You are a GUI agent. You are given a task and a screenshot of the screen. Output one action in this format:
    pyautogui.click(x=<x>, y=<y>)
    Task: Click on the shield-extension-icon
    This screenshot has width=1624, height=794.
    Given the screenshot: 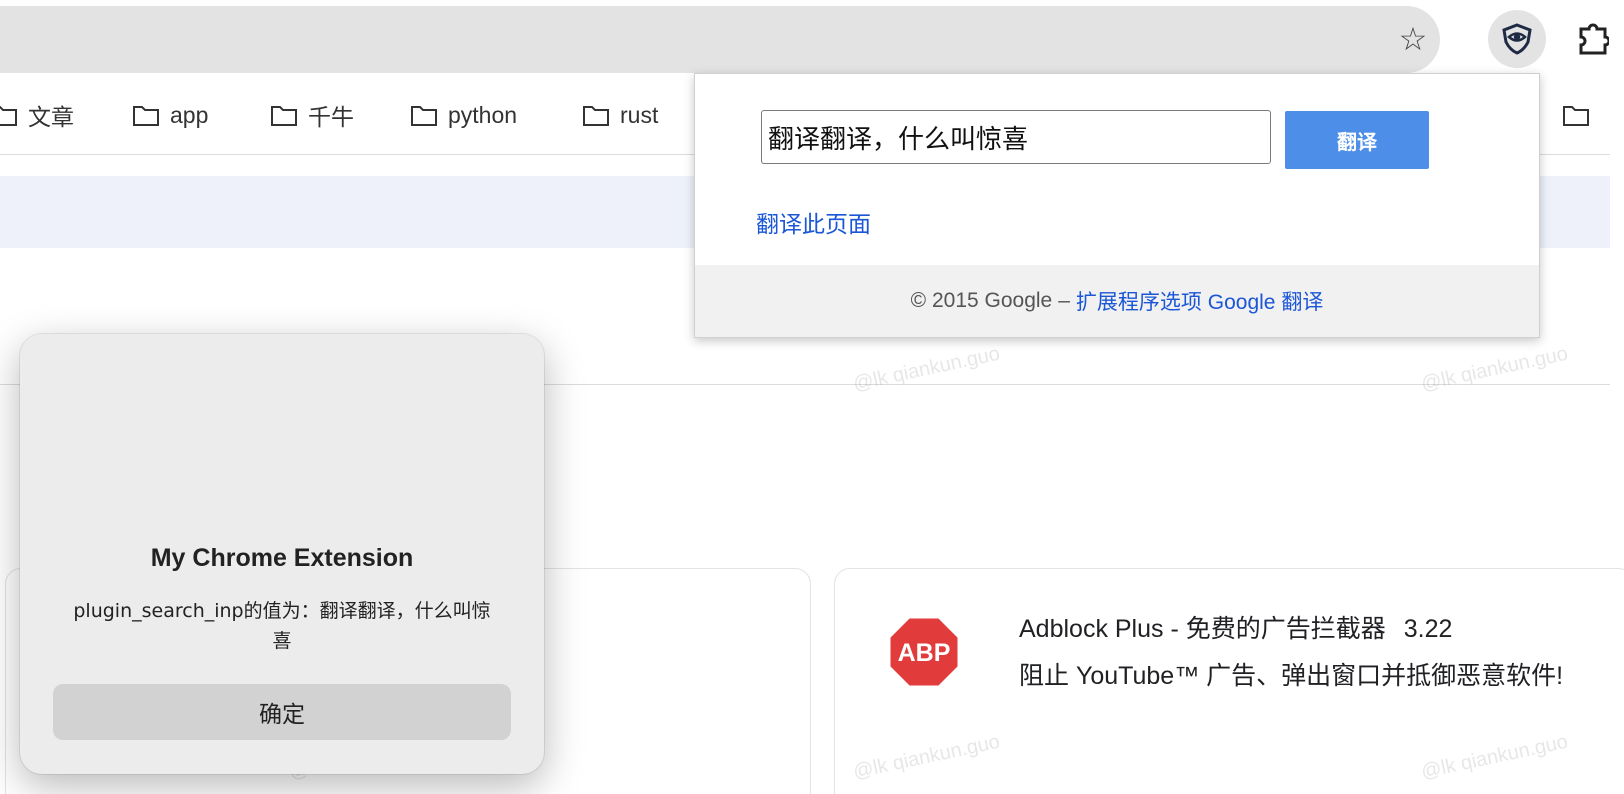 What is the action you would take?
    pyautogui.click(x=1517, y=39)
    